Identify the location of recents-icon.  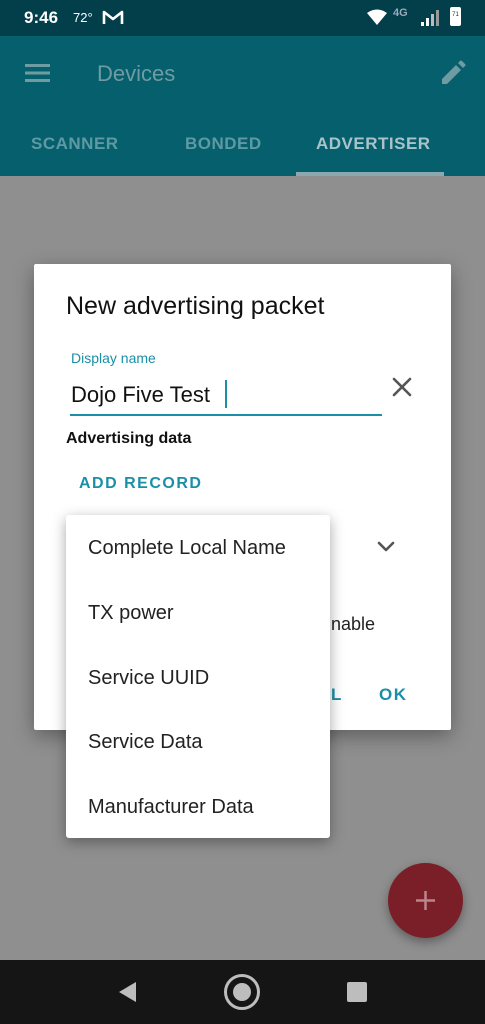
(357, 992).